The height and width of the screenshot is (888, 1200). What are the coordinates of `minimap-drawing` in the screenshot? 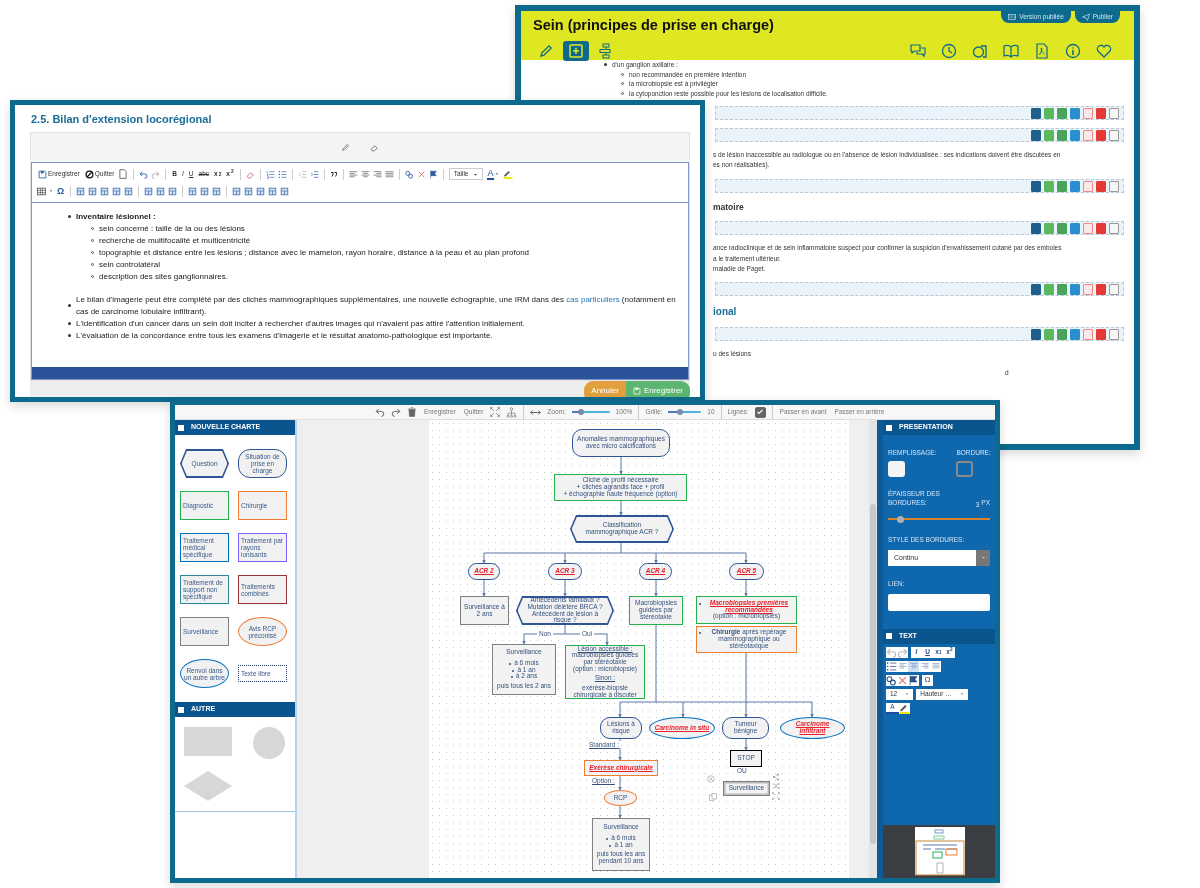 It's located at (940, 851).